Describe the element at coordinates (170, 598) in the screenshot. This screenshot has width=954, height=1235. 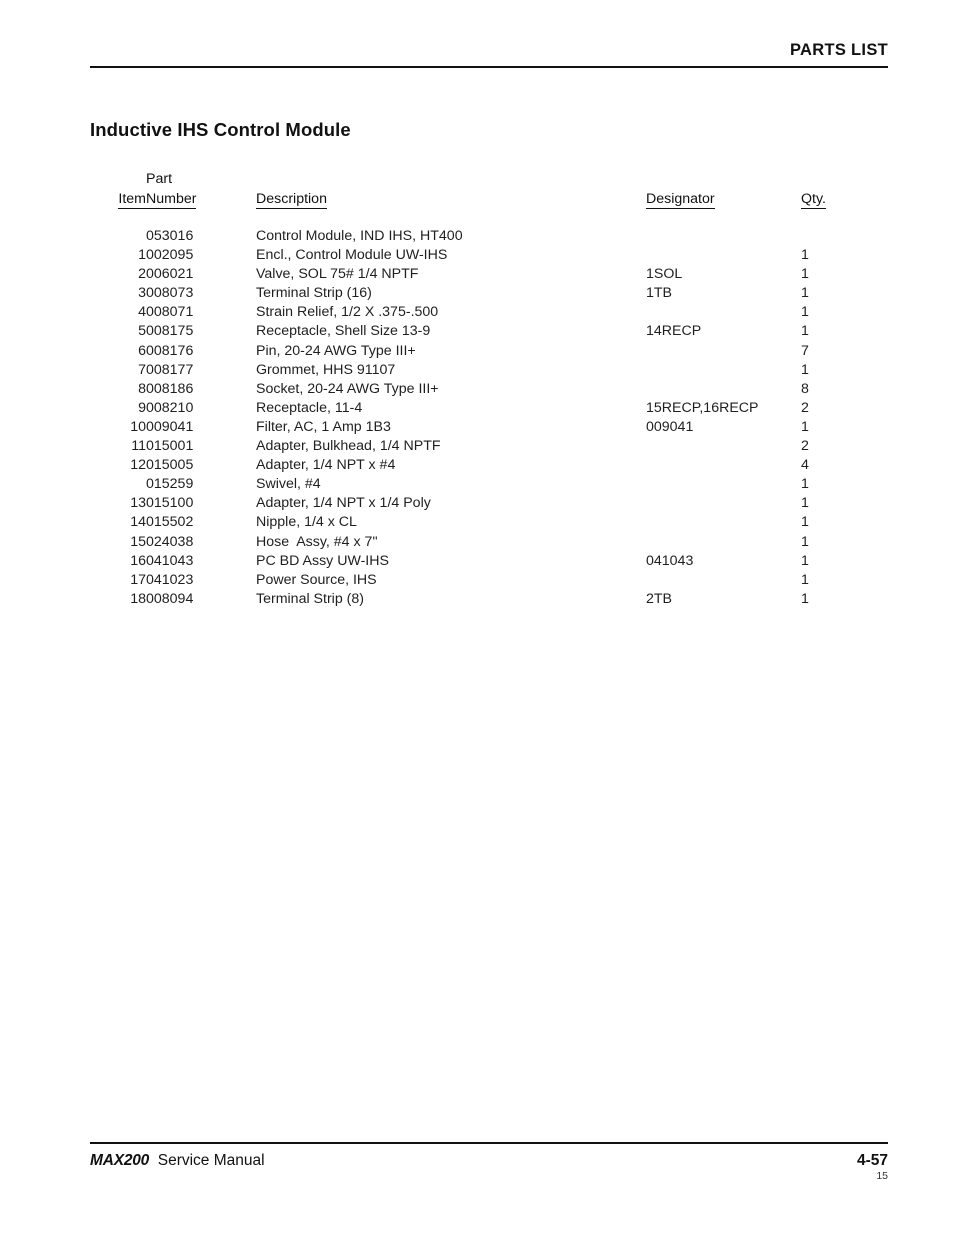
I see `cell-part: 008094` at that location.